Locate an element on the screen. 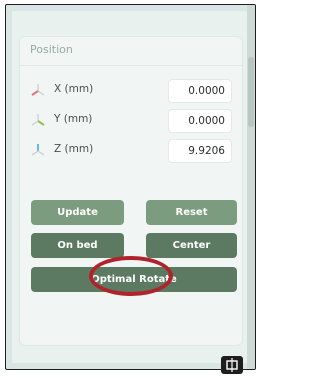 The image size is (320, 378). x-label: X (mm) is located at coordinates (74, 89).